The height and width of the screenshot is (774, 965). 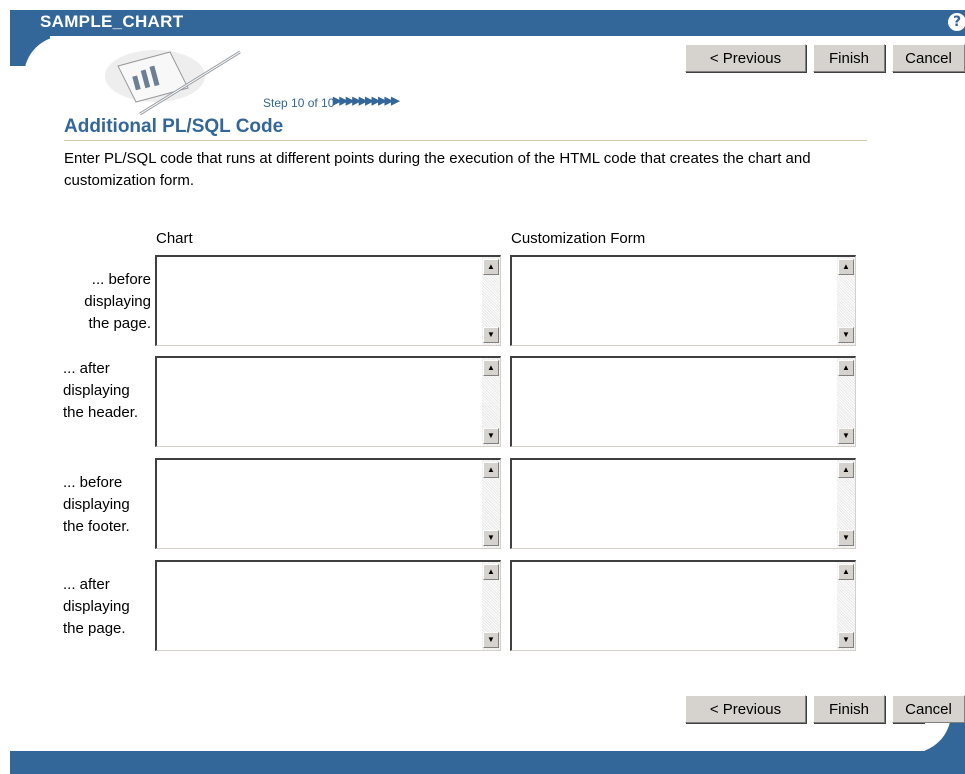 I want to click on row-label-after-page: ... after displaying the page., so click(x=96, y=606).